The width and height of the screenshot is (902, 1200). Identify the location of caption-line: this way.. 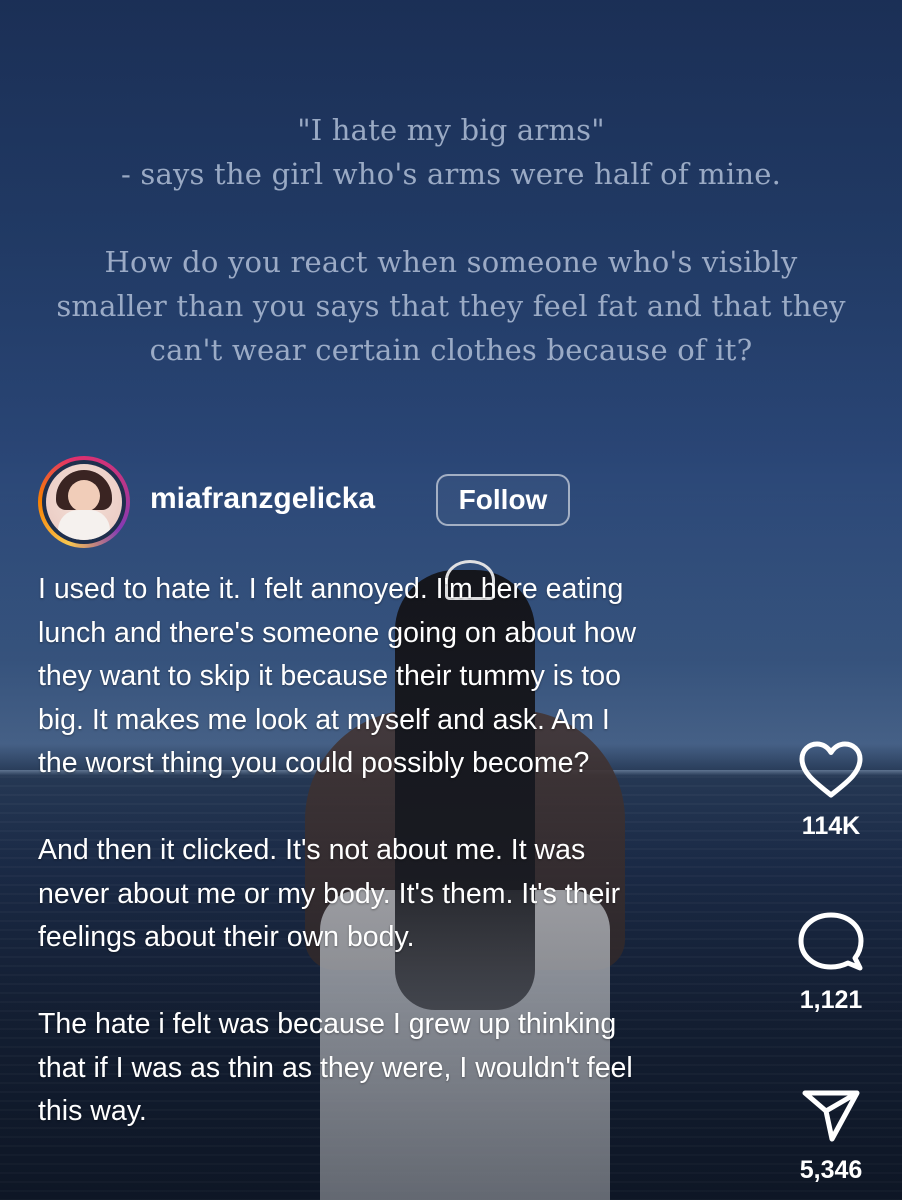
(92, 1111).